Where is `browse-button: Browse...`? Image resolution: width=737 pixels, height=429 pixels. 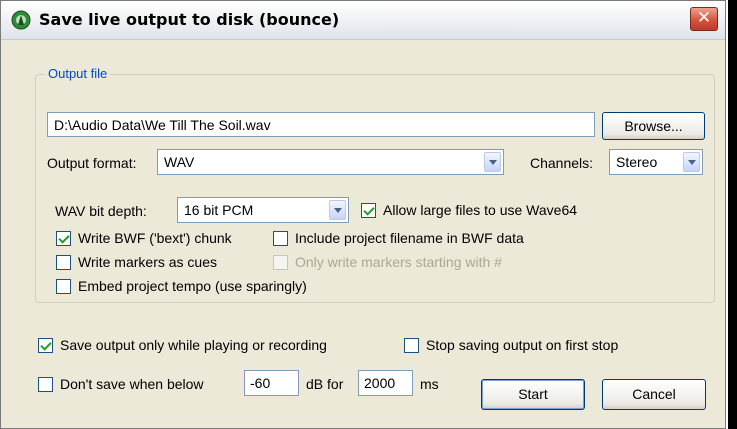
browse-button: Browse... is located at coordinates (653, 126).